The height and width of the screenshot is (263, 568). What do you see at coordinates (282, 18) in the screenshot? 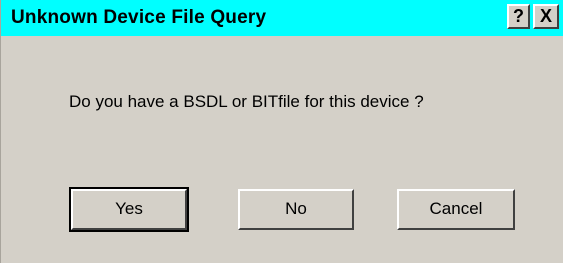
I see `title-bar: Unknown Device File Query ? X` at bounding box center [282, 18].